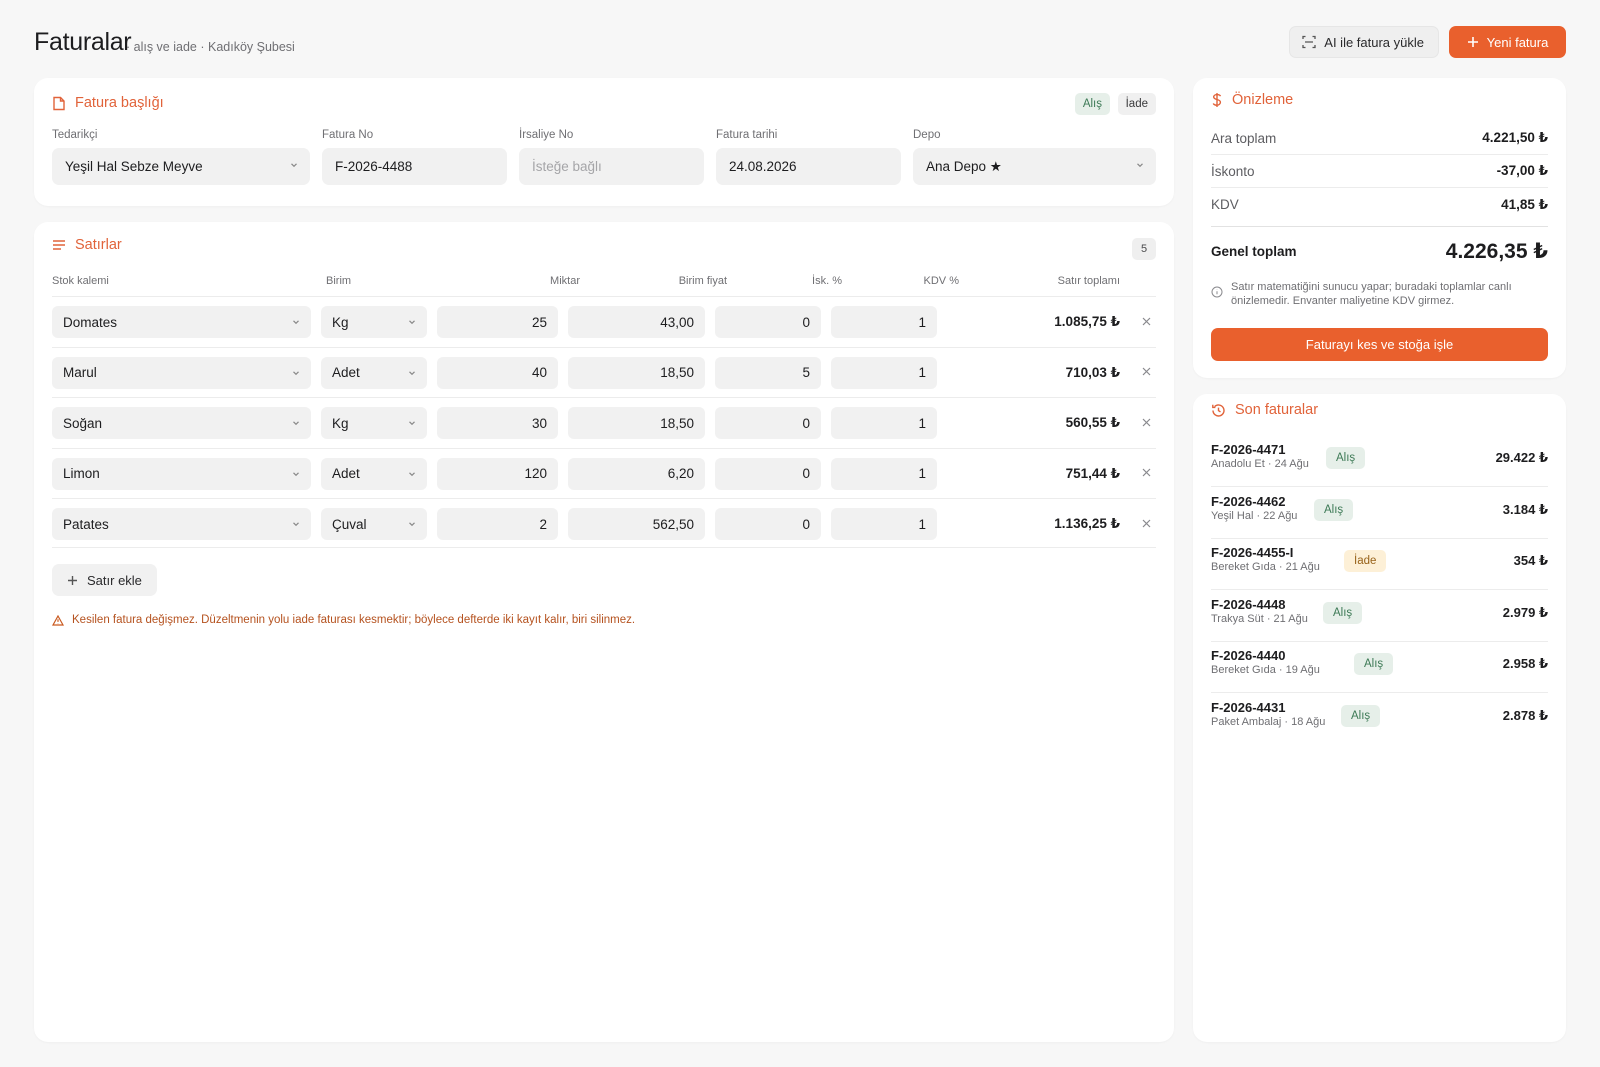 The width and height of the screenshot is (1600, 1067). I want to click on invoice-date-value: 24.08.2026, so click(763, 166).